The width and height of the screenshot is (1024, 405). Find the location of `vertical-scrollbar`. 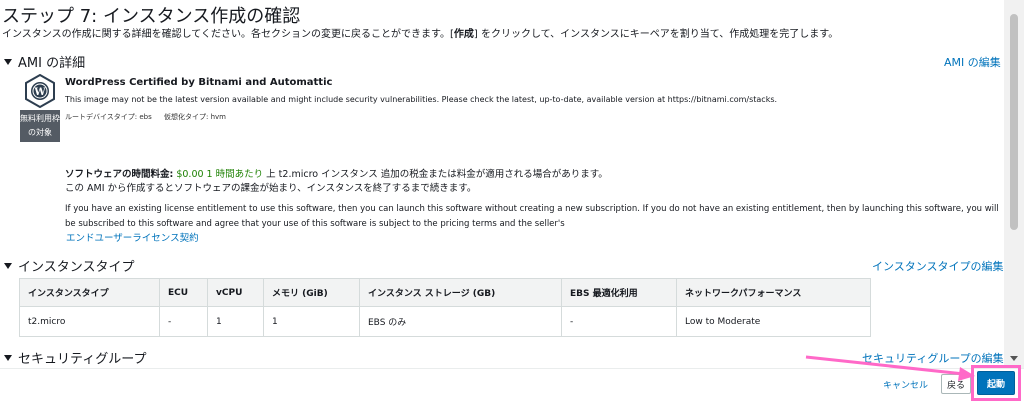

vertical-scrollbar is located at coordinates (1014, 184).